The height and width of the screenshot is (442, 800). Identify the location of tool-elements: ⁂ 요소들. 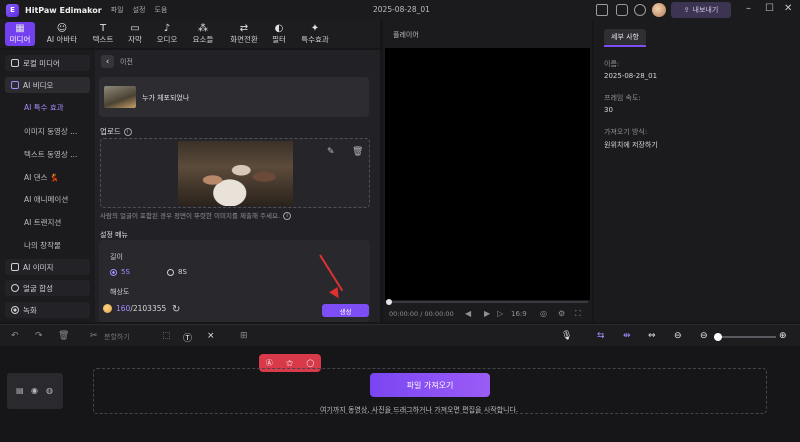
(203, 34).